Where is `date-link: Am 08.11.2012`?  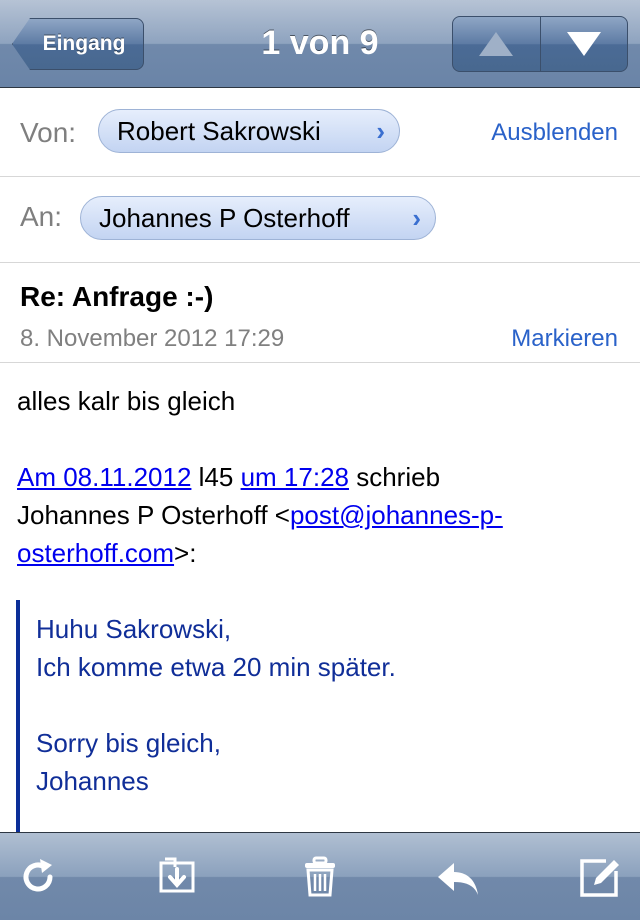
date-link: Am 08.11.2012 is located at coordinates (104, 477).